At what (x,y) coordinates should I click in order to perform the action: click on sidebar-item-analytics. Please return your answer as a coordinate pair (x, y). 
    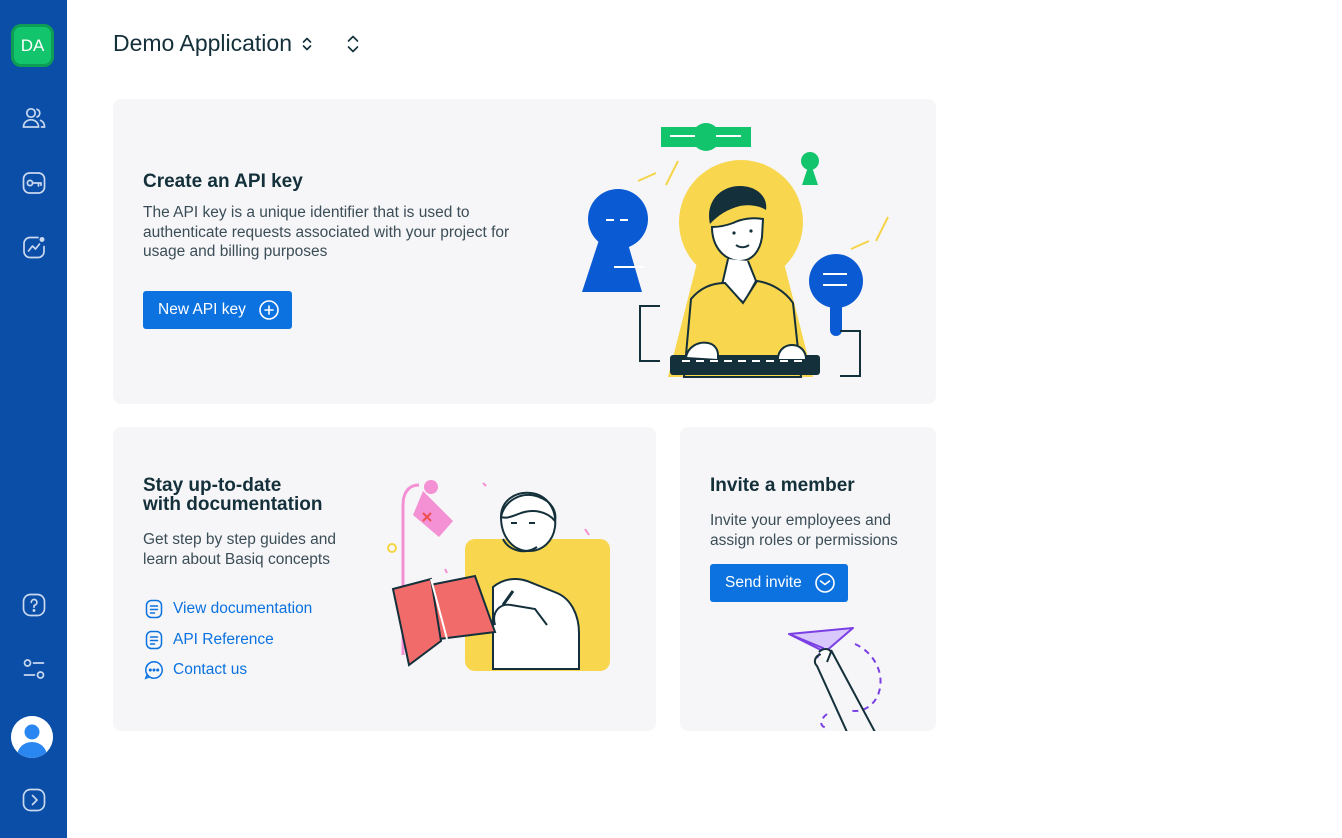
    Looking at the image, I should click on (33, 249).